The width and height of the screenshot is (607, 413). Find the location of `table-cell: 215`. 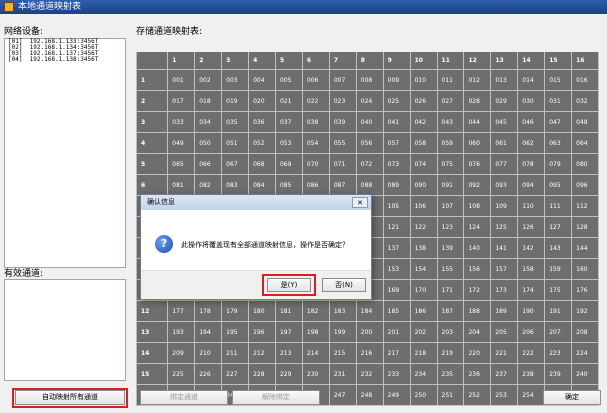

table-cell: 215 is located at coordinates (343, 353).